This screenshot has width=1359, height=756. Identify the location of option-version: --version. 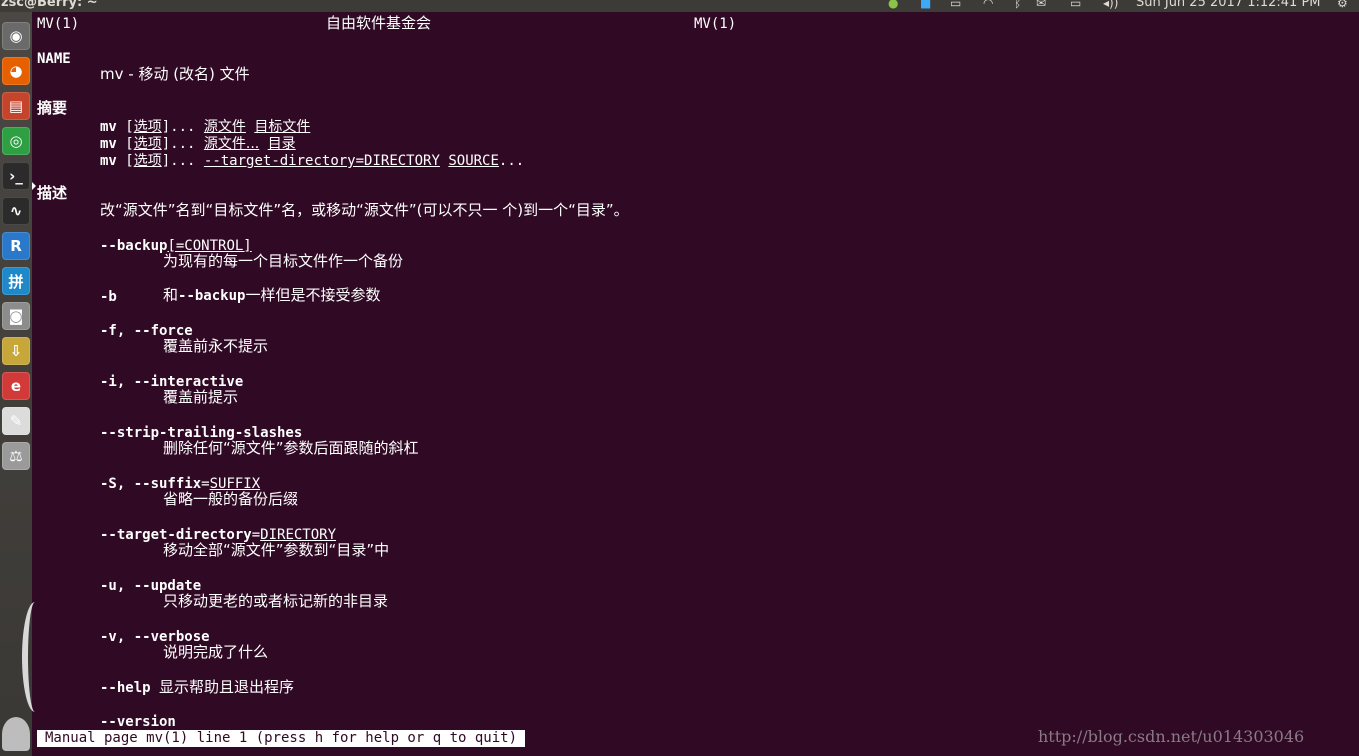
(138, 722).